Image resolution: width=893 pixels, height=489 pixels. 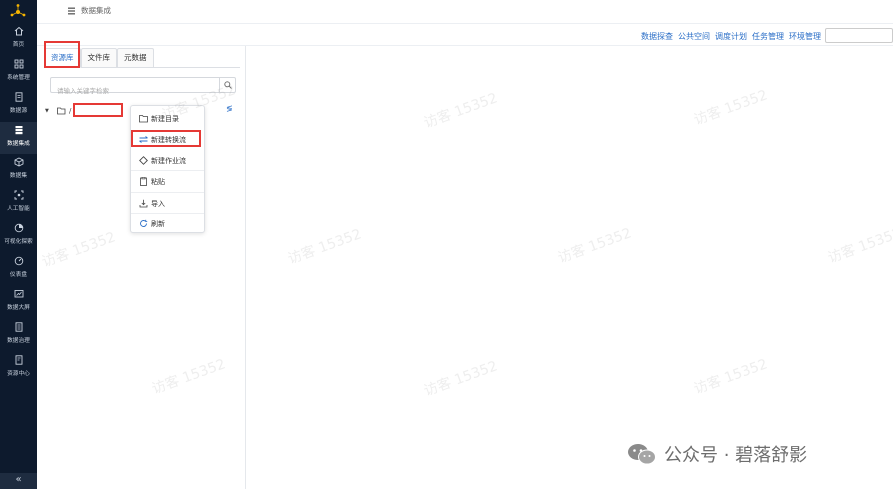 I want to click on nav-label: 数据集, so click(x=18, y=175).